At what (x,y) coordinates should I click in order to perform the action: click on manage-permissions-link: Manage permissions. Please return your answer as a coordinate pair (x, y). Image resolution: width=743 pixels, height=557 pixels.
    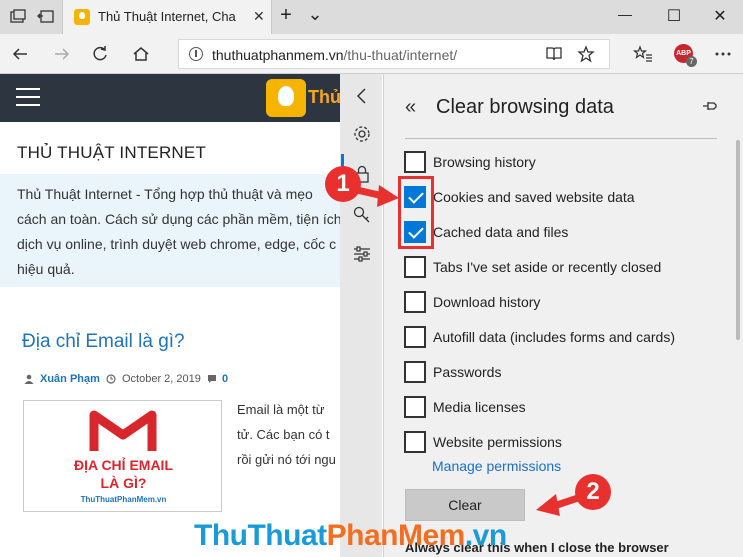
    Looking at the image, I should click on (496, 466).